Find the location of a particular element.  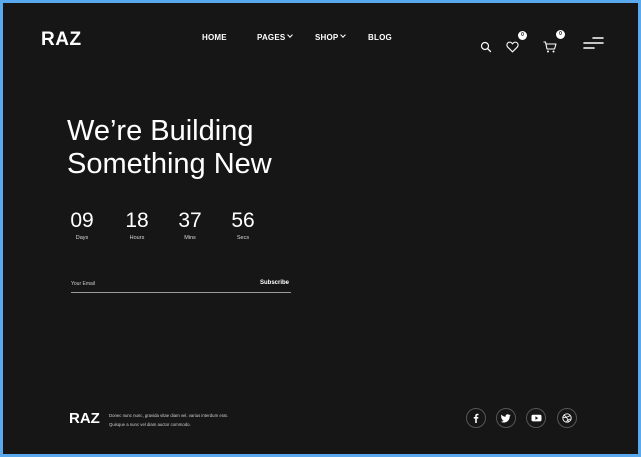

menu-icon is located at coordinates (593, 43).